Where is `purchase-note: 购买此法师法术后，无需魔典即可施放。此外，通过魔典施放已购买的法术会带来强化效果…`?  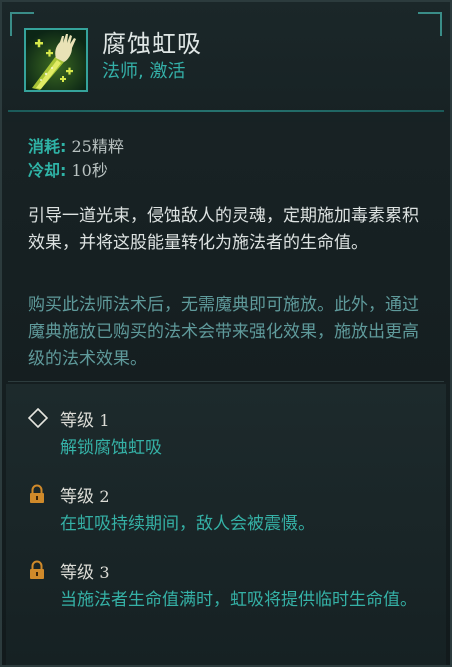 purchase-note: 购买此法师法术后，无需魔典即可施放。此外，通过魔典施放已购买的法术会带来强化效果… is located at coordinates (223, 332).